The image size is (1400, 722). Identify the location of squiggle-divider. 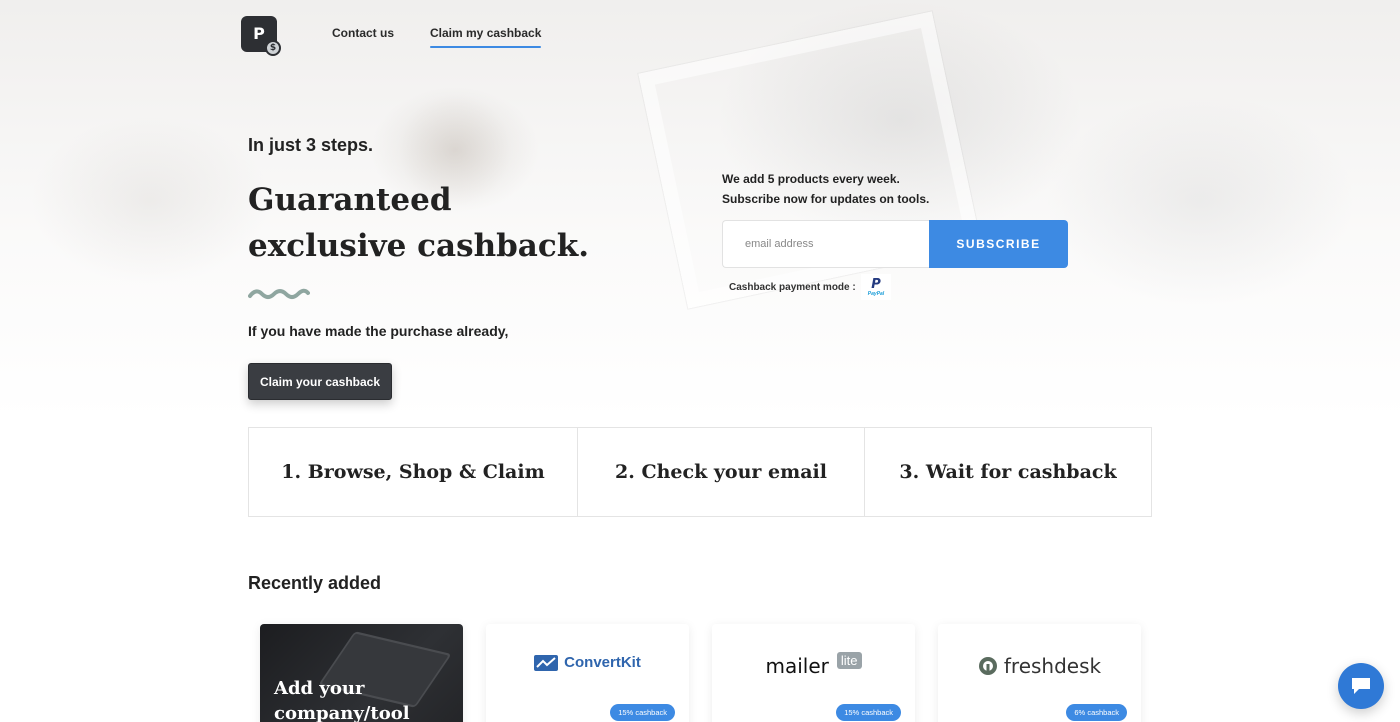
(279, 293).